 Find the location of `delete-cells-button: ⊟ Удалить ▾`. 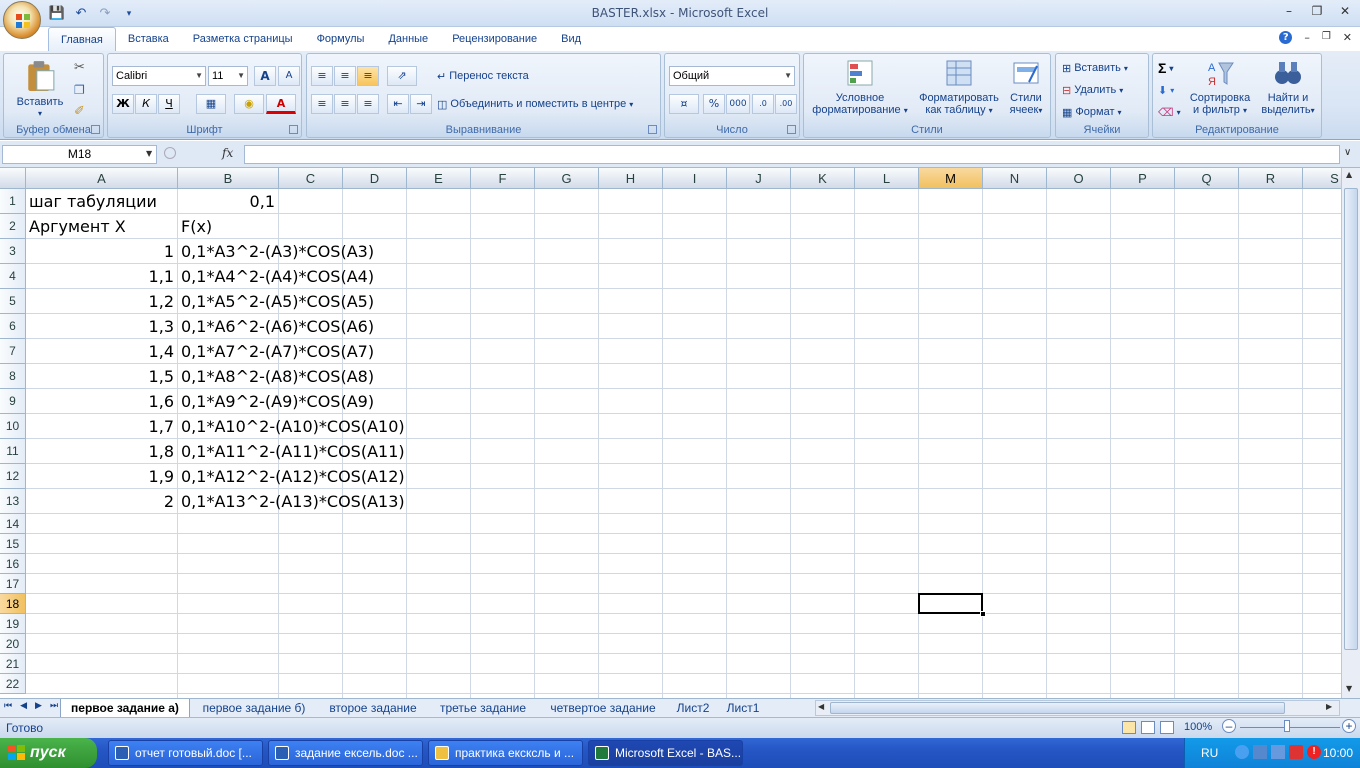

delete-cells-button: ⊟ Удалить ▾ is located at coordinates (1092, 90).